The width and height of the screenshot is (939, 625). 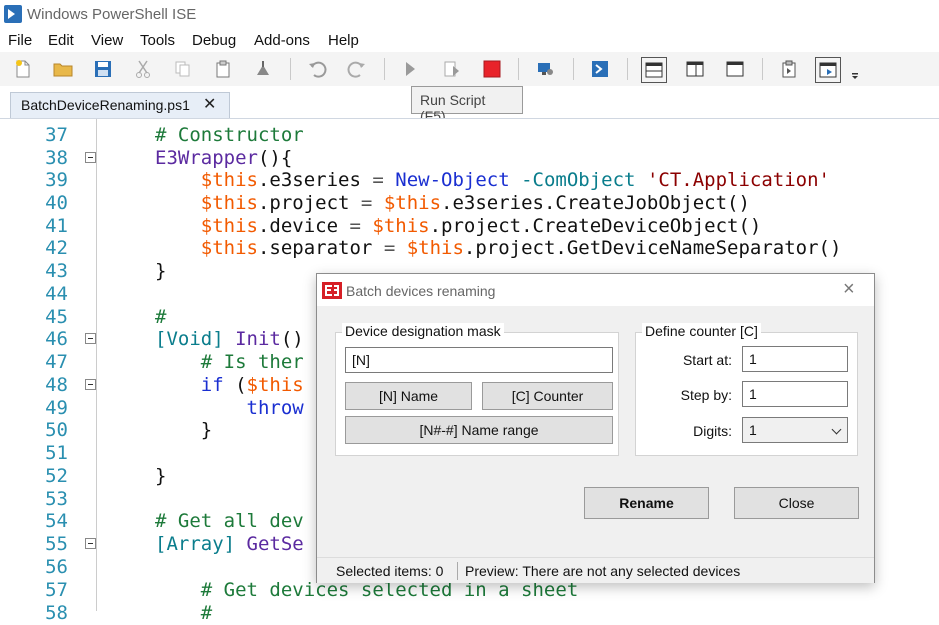 I want to click on digits-value: 1, so click(x=753, y=430).